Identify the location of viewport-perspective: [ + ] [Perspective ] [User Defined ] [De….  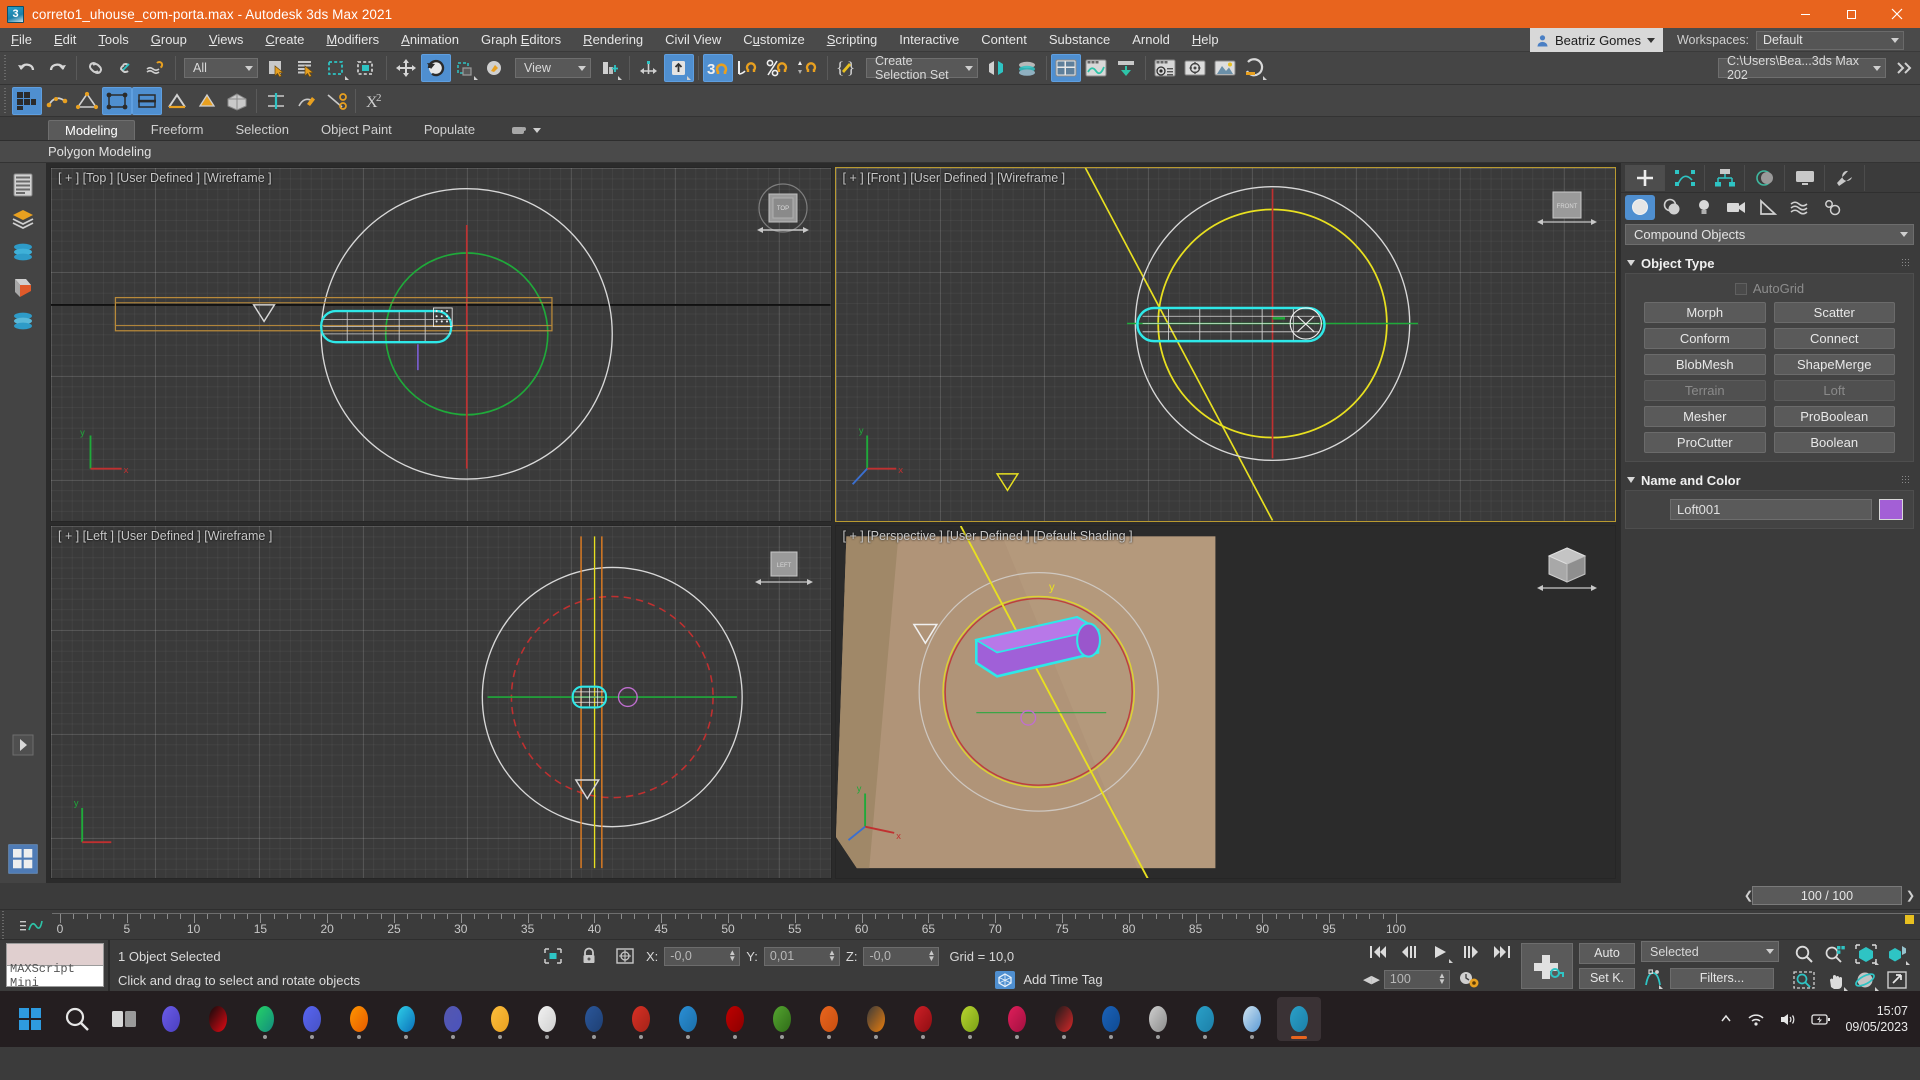
(1225, 701).